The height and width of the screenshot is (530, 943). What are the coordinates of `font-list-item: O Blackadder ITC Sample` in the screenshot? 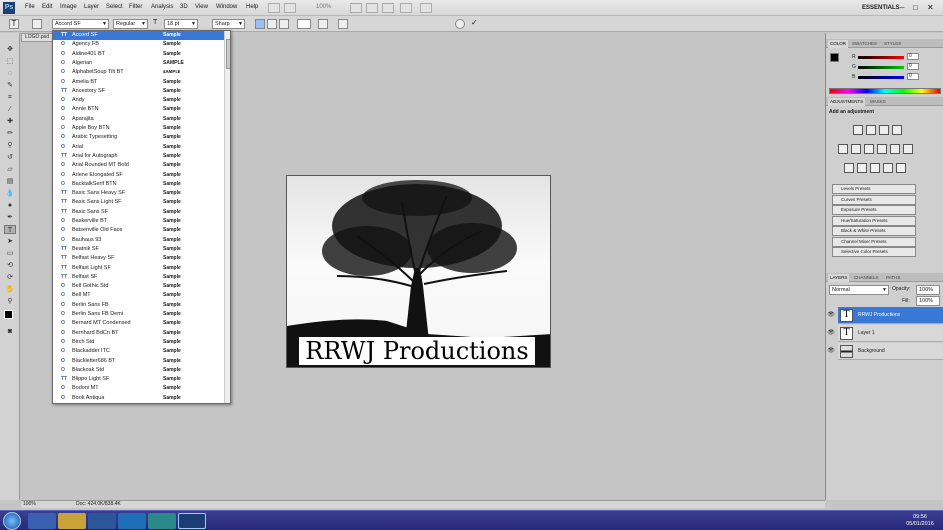 It's located at (138, 351).